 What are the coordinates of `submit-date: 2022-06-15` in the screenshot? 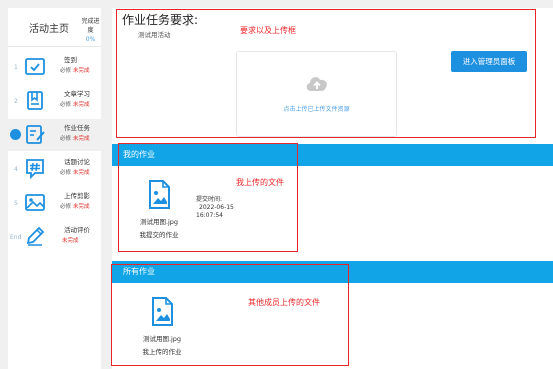 It's located at (216, 207).